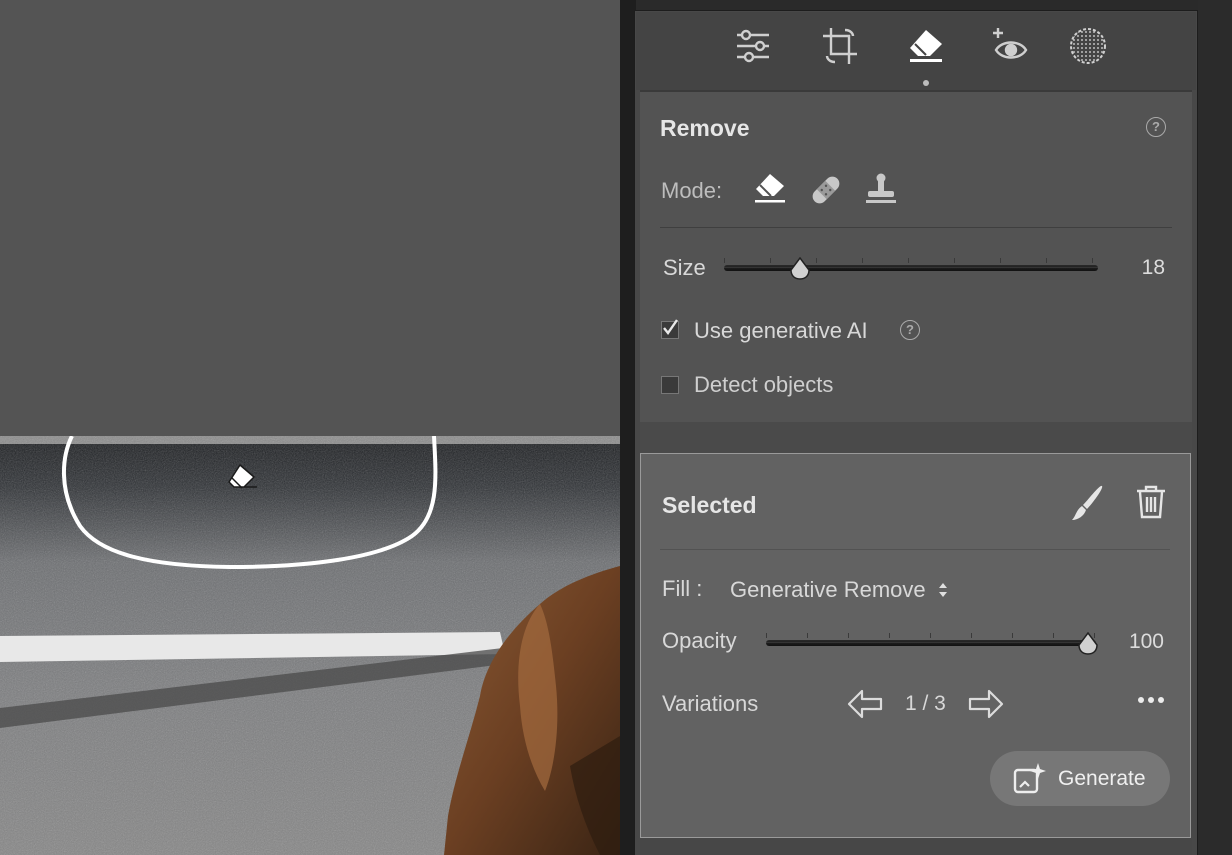 The width and height of the screenshot is (1232, 855). What do you see at coordinates (1088, 506) in the screenshot?
I see `brush-icon` at bounding box center [1088, 506].